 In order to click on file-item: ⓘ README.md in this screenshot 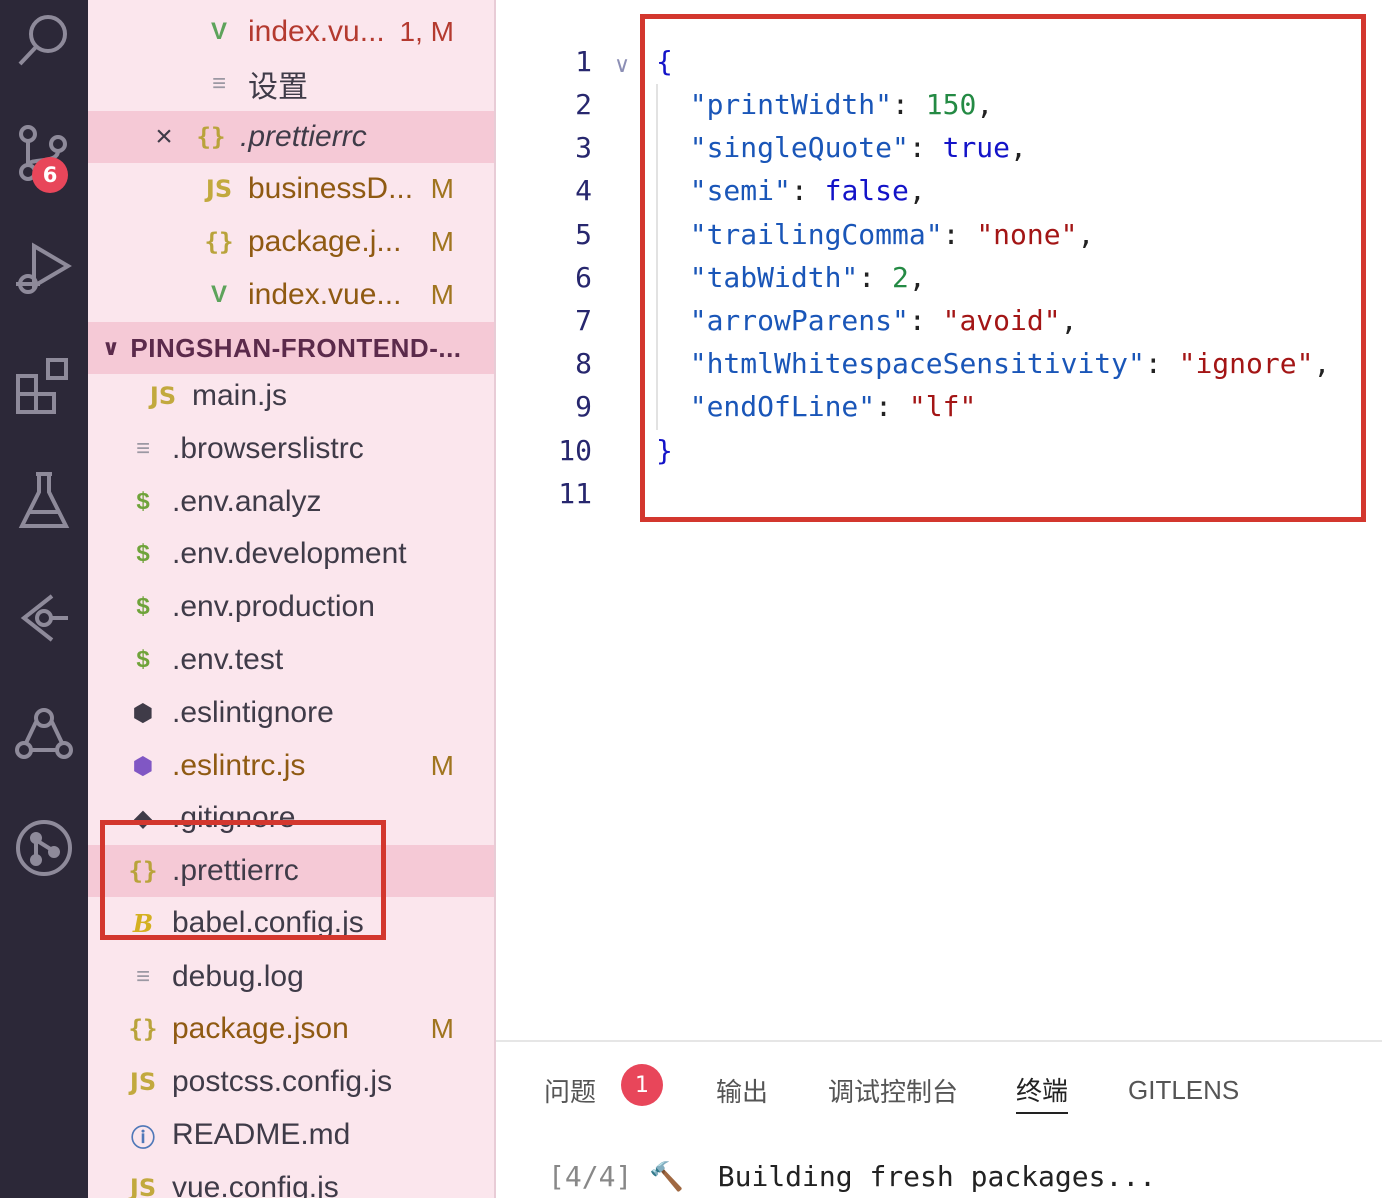, I will do `click(291, 1135)`.